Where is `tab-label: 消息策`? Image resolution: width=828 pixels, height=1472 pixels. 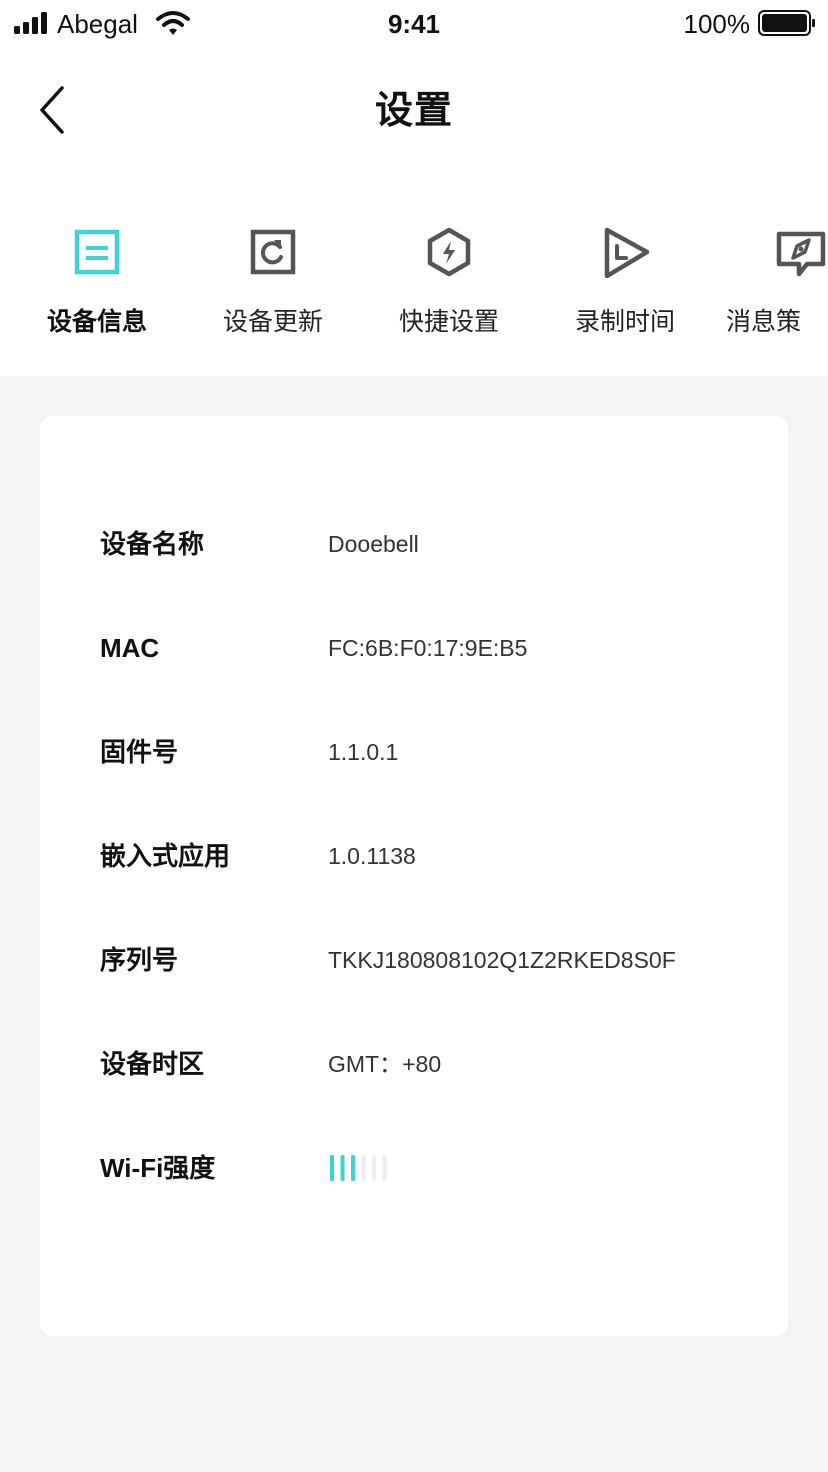 tab-label: 消息策 is located at coordinates (764, 322).